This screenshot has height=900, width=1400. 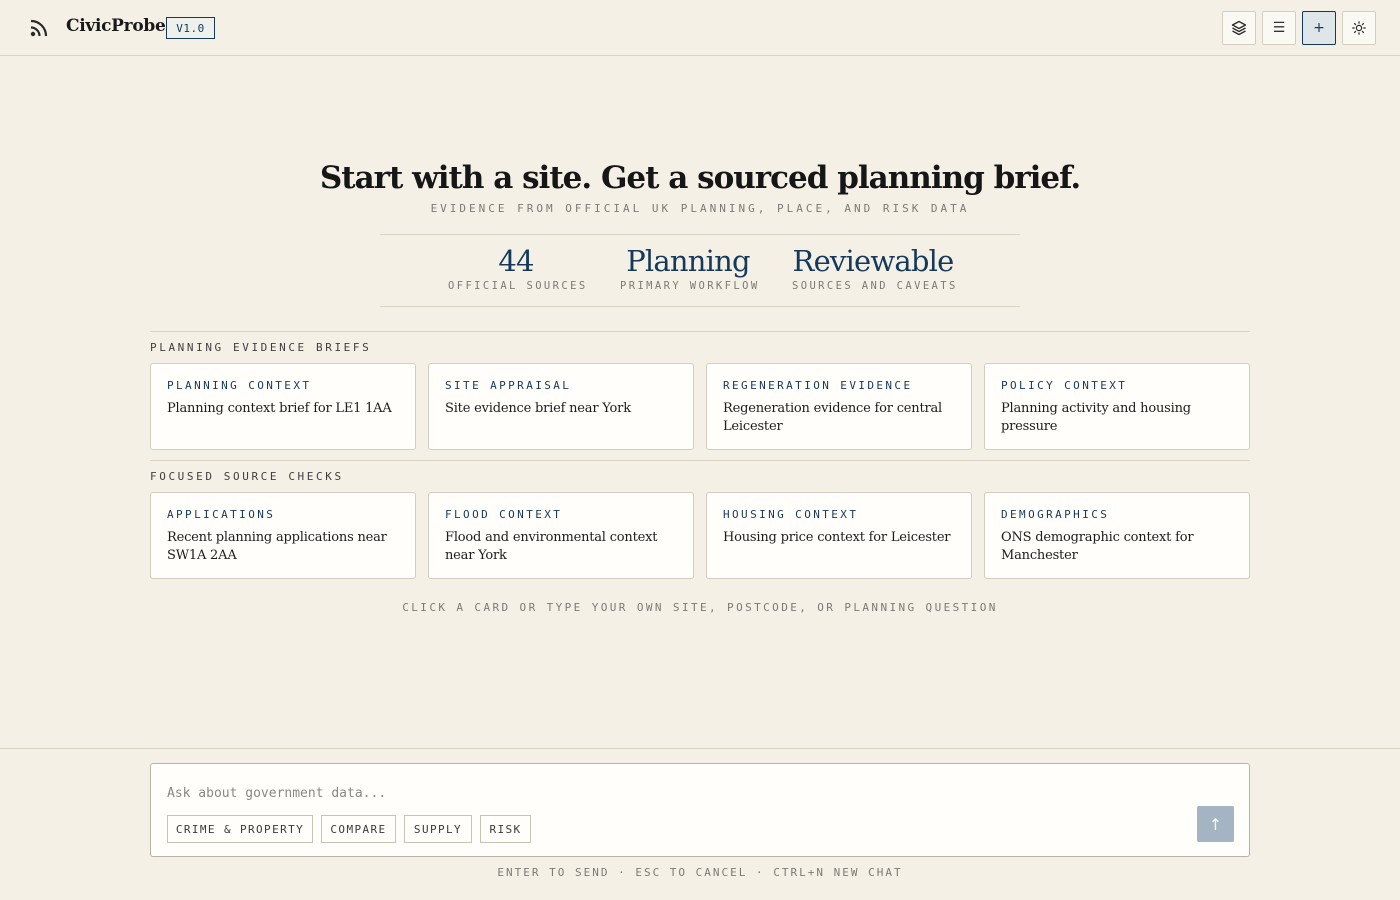 I want to click on app-header: CivicProbe V1.0 ☰ +, so click(x=700, y=28).